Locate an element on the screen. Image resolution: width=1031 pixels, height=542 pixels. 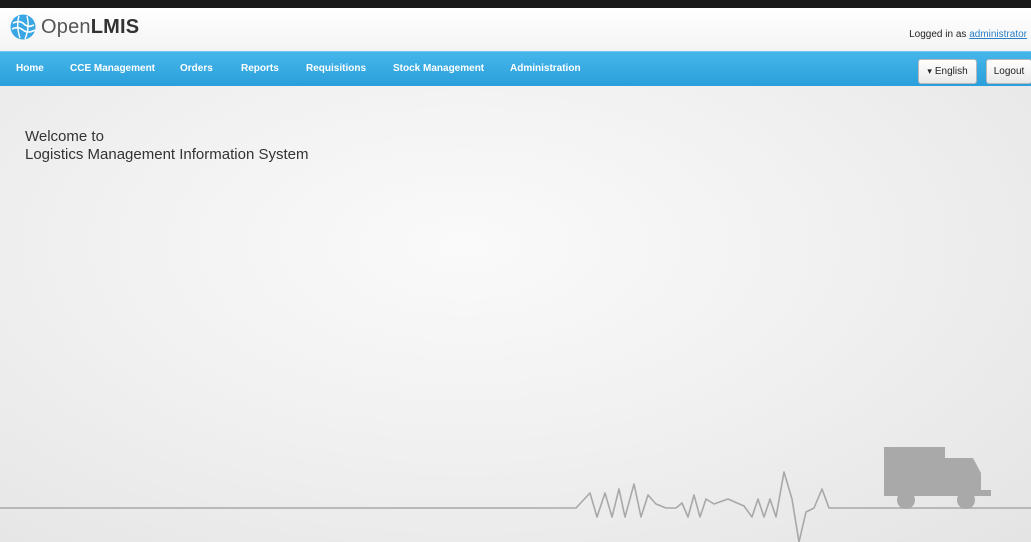
nav-item-orders: Orders is located at coordinates (196, 68).